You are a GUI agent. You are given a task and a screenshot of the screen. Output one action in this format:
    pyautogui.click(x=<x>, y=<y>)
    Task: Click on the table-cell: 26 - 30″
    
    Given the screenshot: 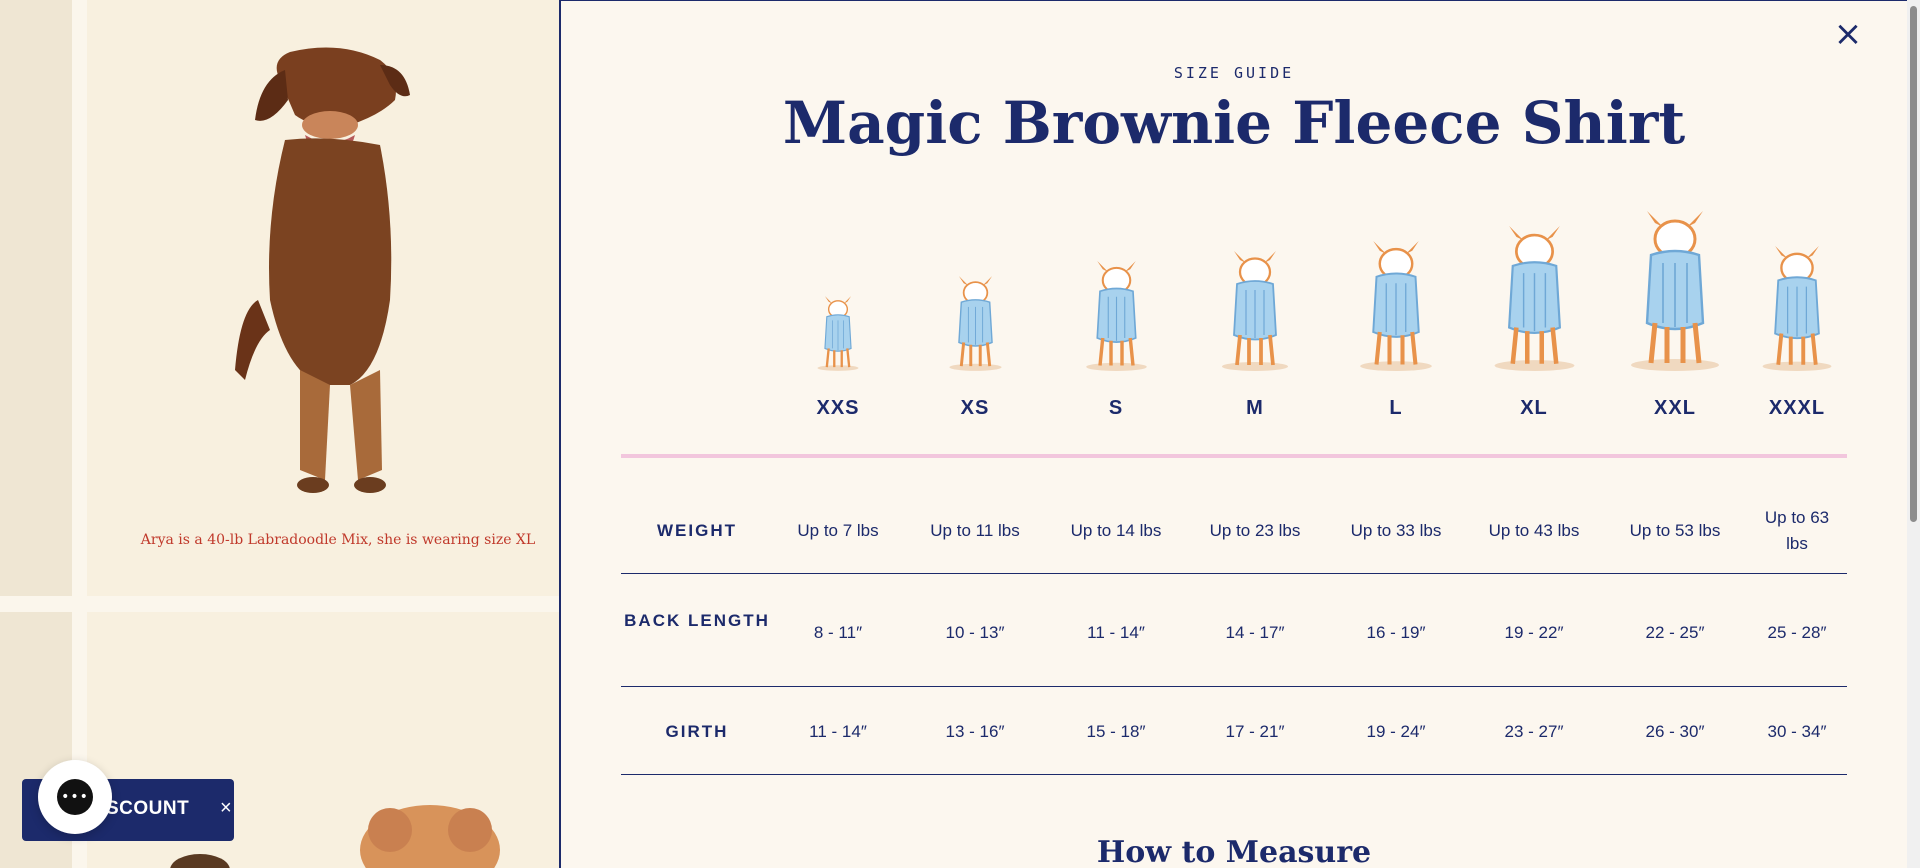 What is the action you would take?
    pyautogui.click(x=1675, y=731)
    